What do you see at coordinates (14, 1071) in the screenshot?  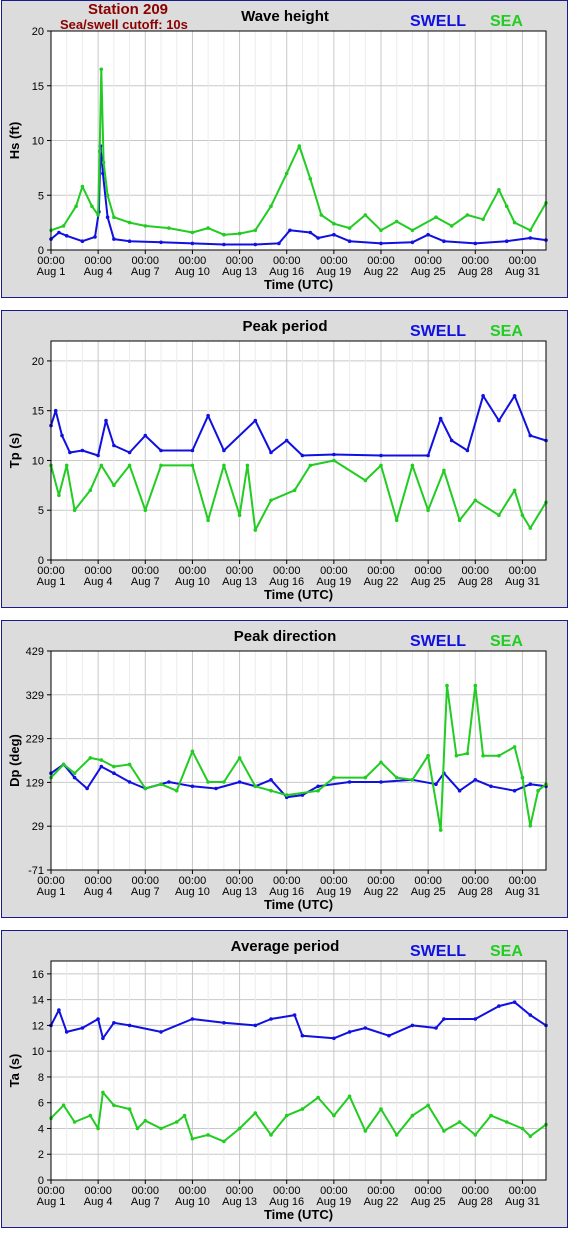 I see `y-axis-label: Ta (s)` at bounding box center [14, 1071].